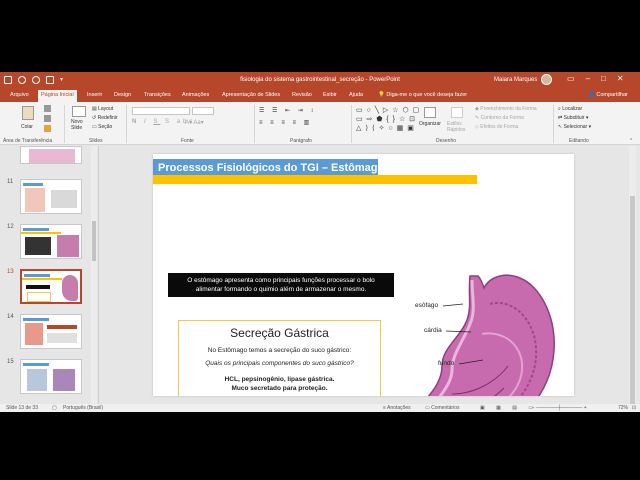 The width and height of the screenshot is (640, 480). What do you see at coordinates (122, 95) in the screenshot?
I see `tab-design: Design` at bounding box center [122, 95].